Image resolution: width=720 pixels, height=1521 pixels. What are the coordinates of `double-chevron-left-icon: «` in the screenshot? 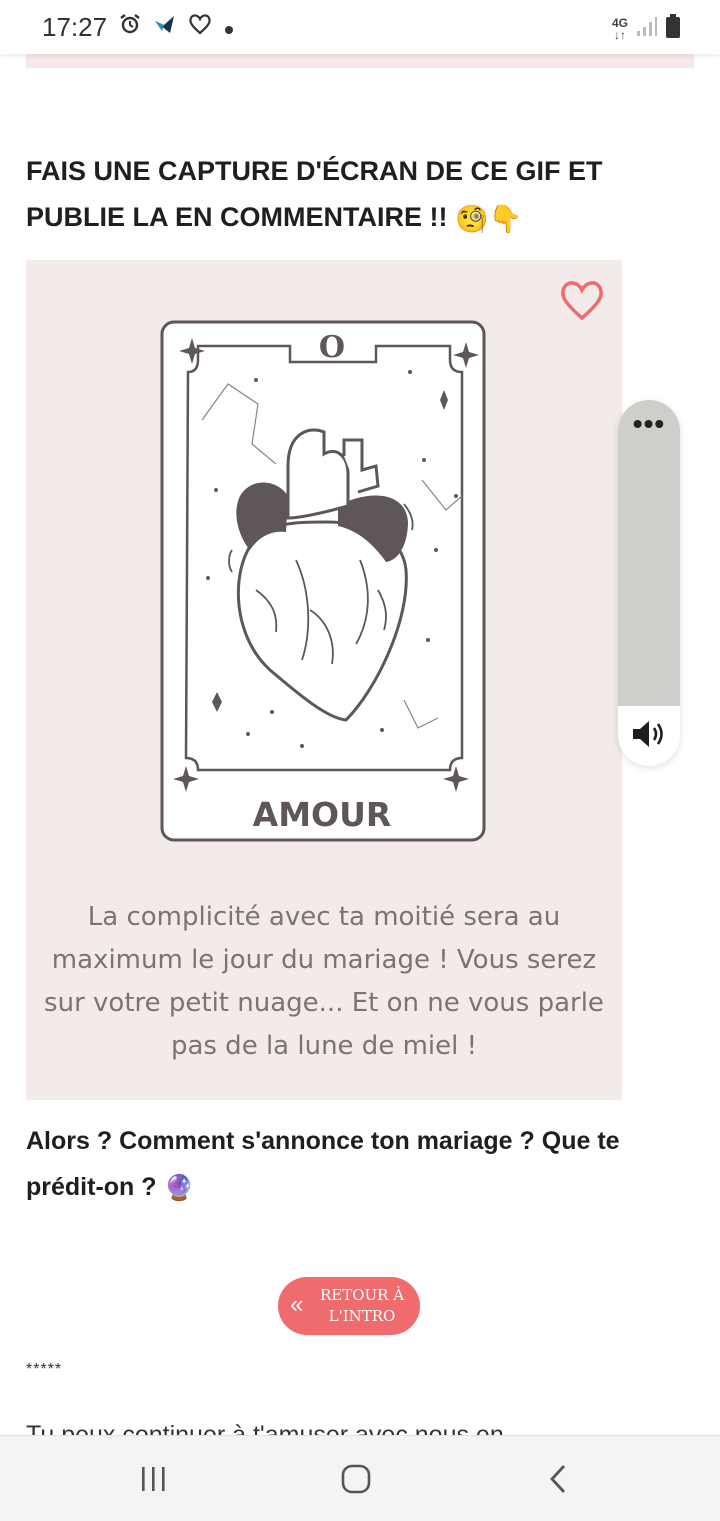 It's located at (297, 1304).